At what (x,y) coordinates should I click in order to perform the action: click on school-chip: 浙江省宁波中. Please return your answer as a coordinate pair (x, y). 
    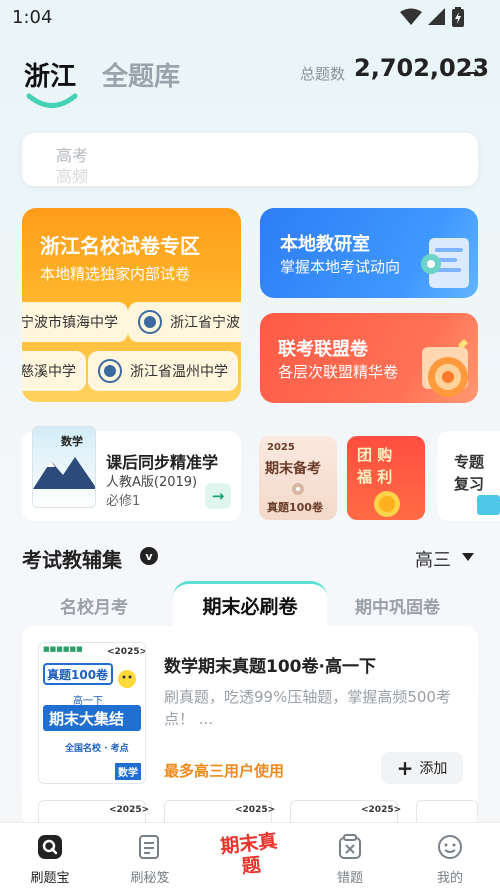
    Looking at the image, I should click on (184, 322).